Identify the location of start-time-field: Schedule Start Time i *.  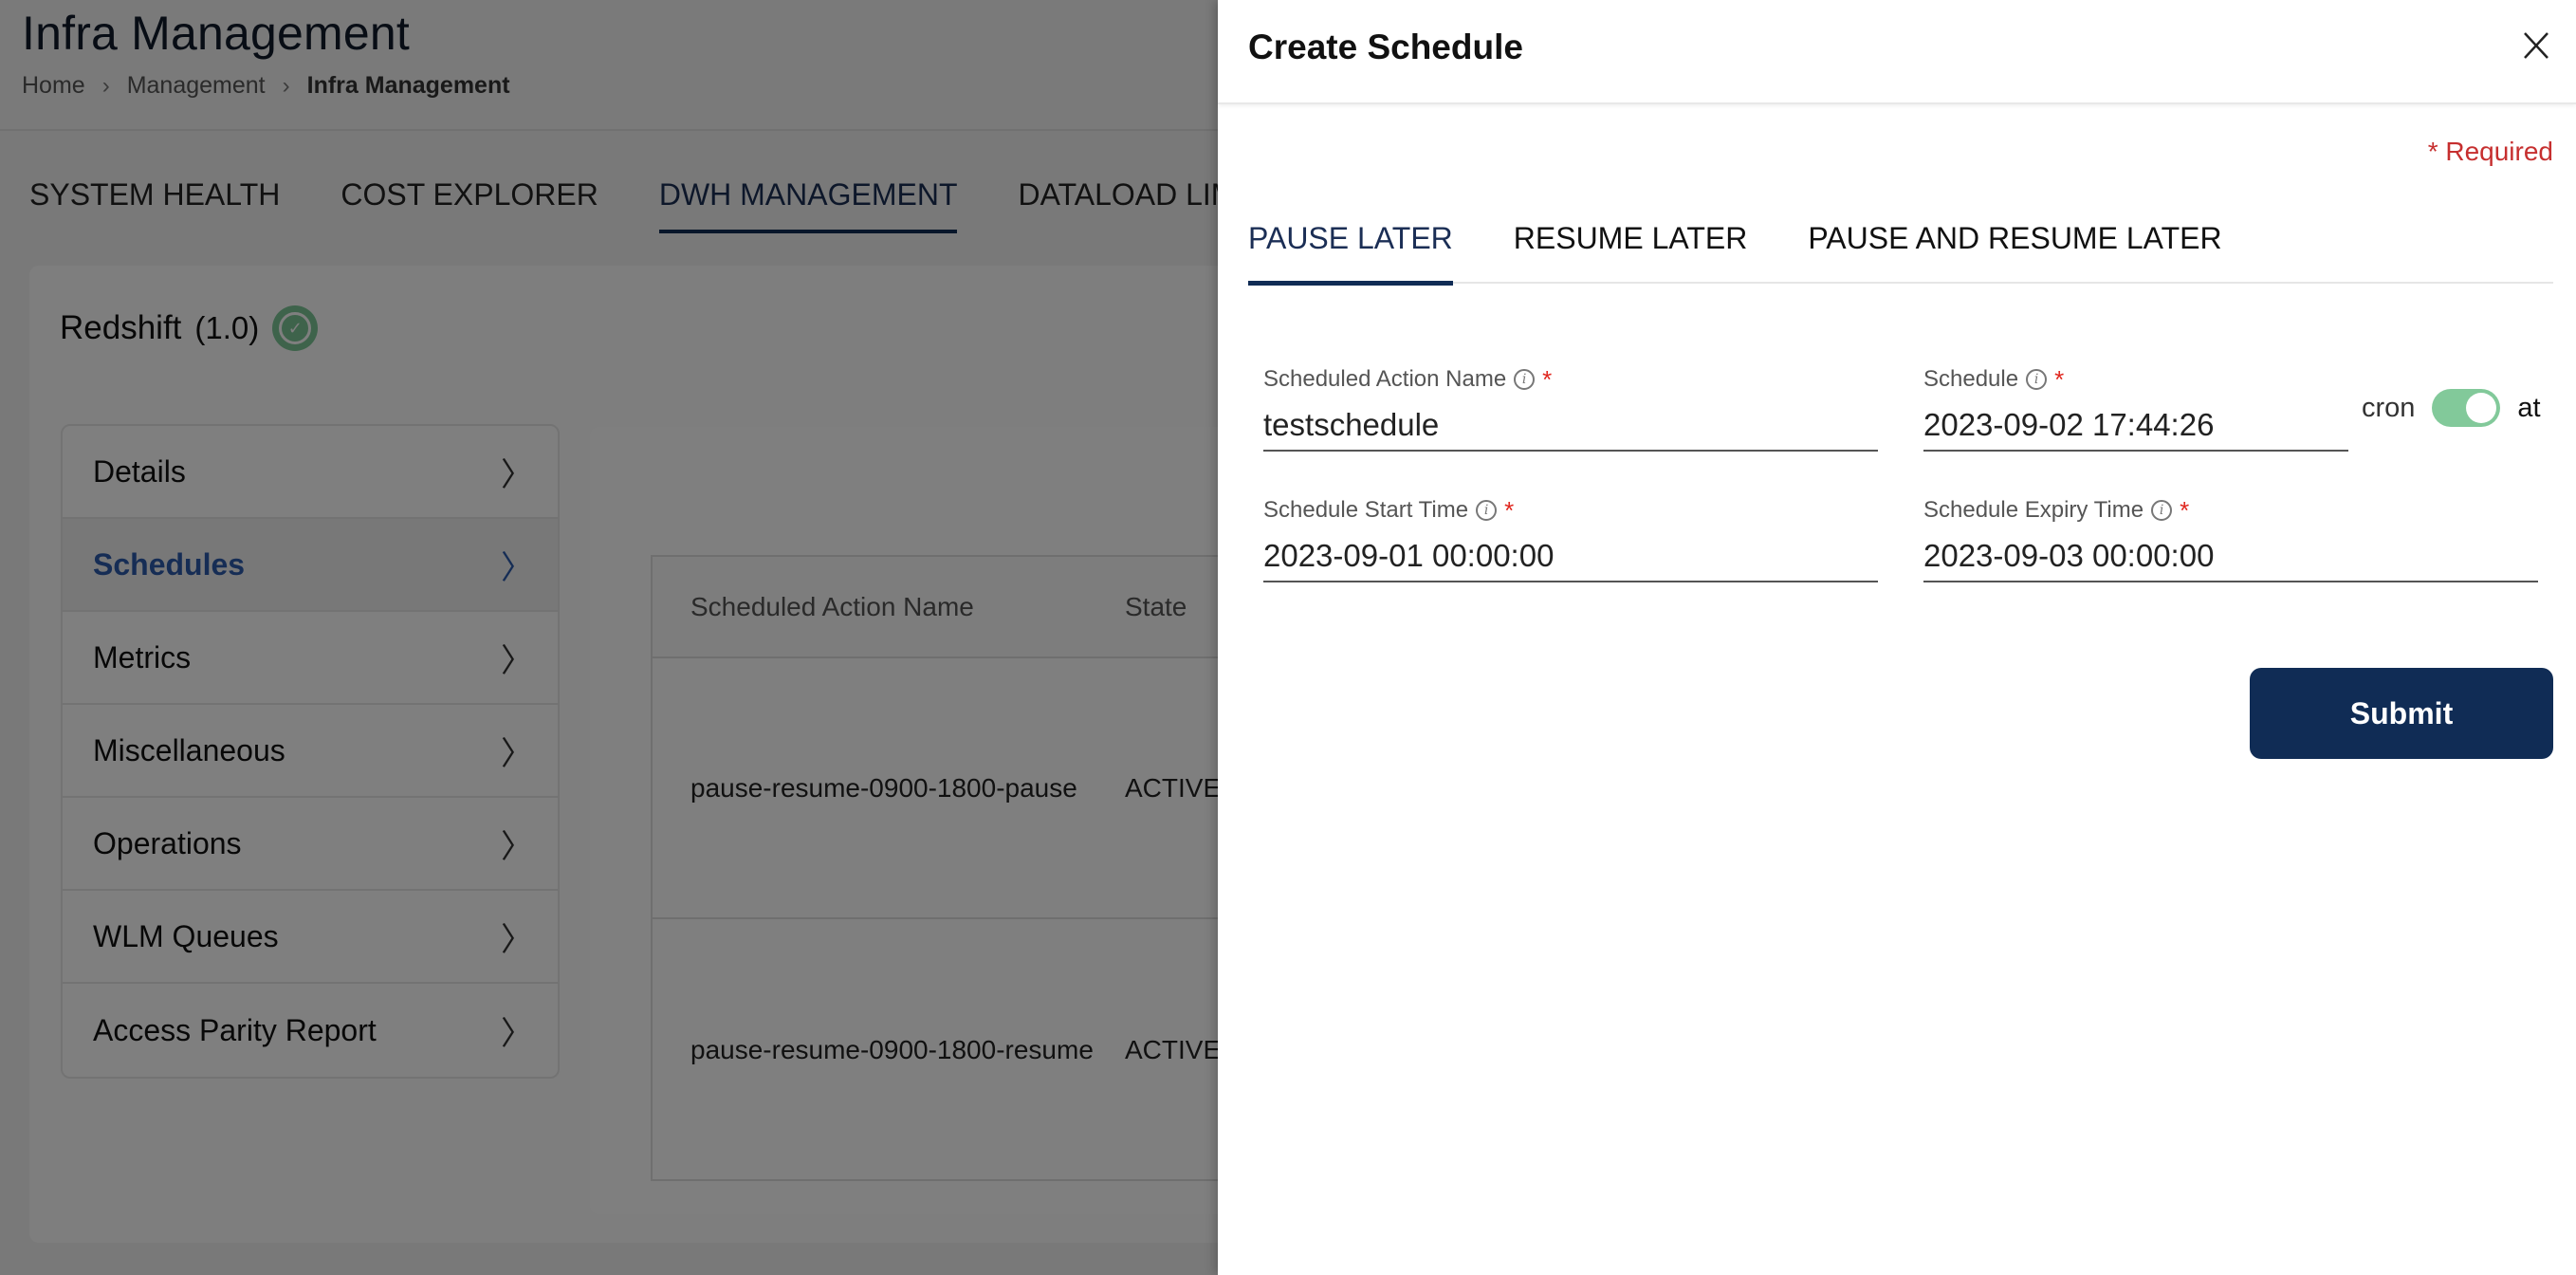
(1570, 539).